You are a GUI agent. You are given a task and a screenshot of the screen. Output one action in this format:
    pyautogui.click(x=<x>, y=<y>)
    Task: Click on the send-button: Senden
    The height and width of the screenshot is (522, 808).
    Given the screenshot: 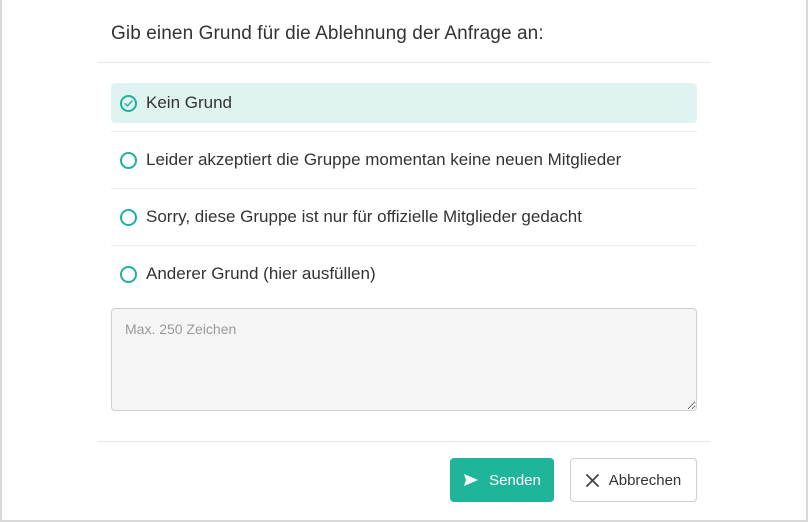 What is the action you would take?
    pyautogui.click(x=502, y=480)
    